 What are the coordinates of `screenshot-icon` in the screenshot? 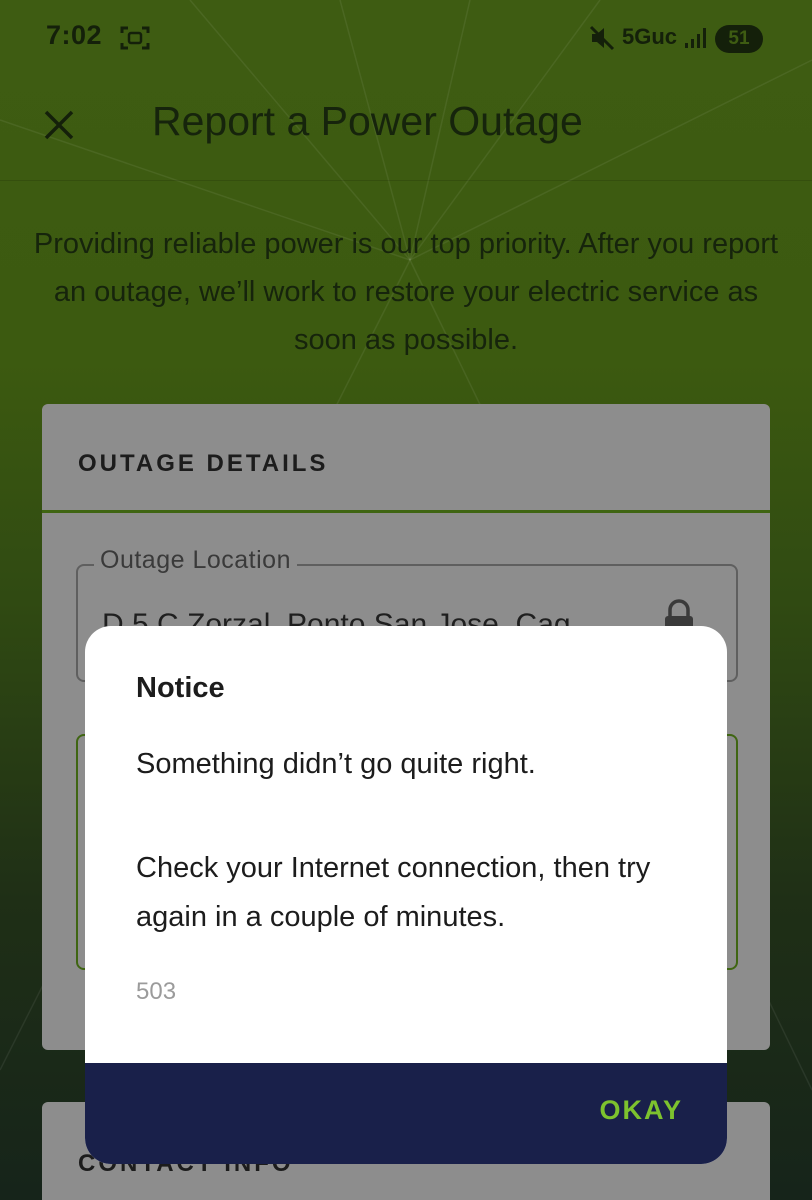 It's located at (135, 38).